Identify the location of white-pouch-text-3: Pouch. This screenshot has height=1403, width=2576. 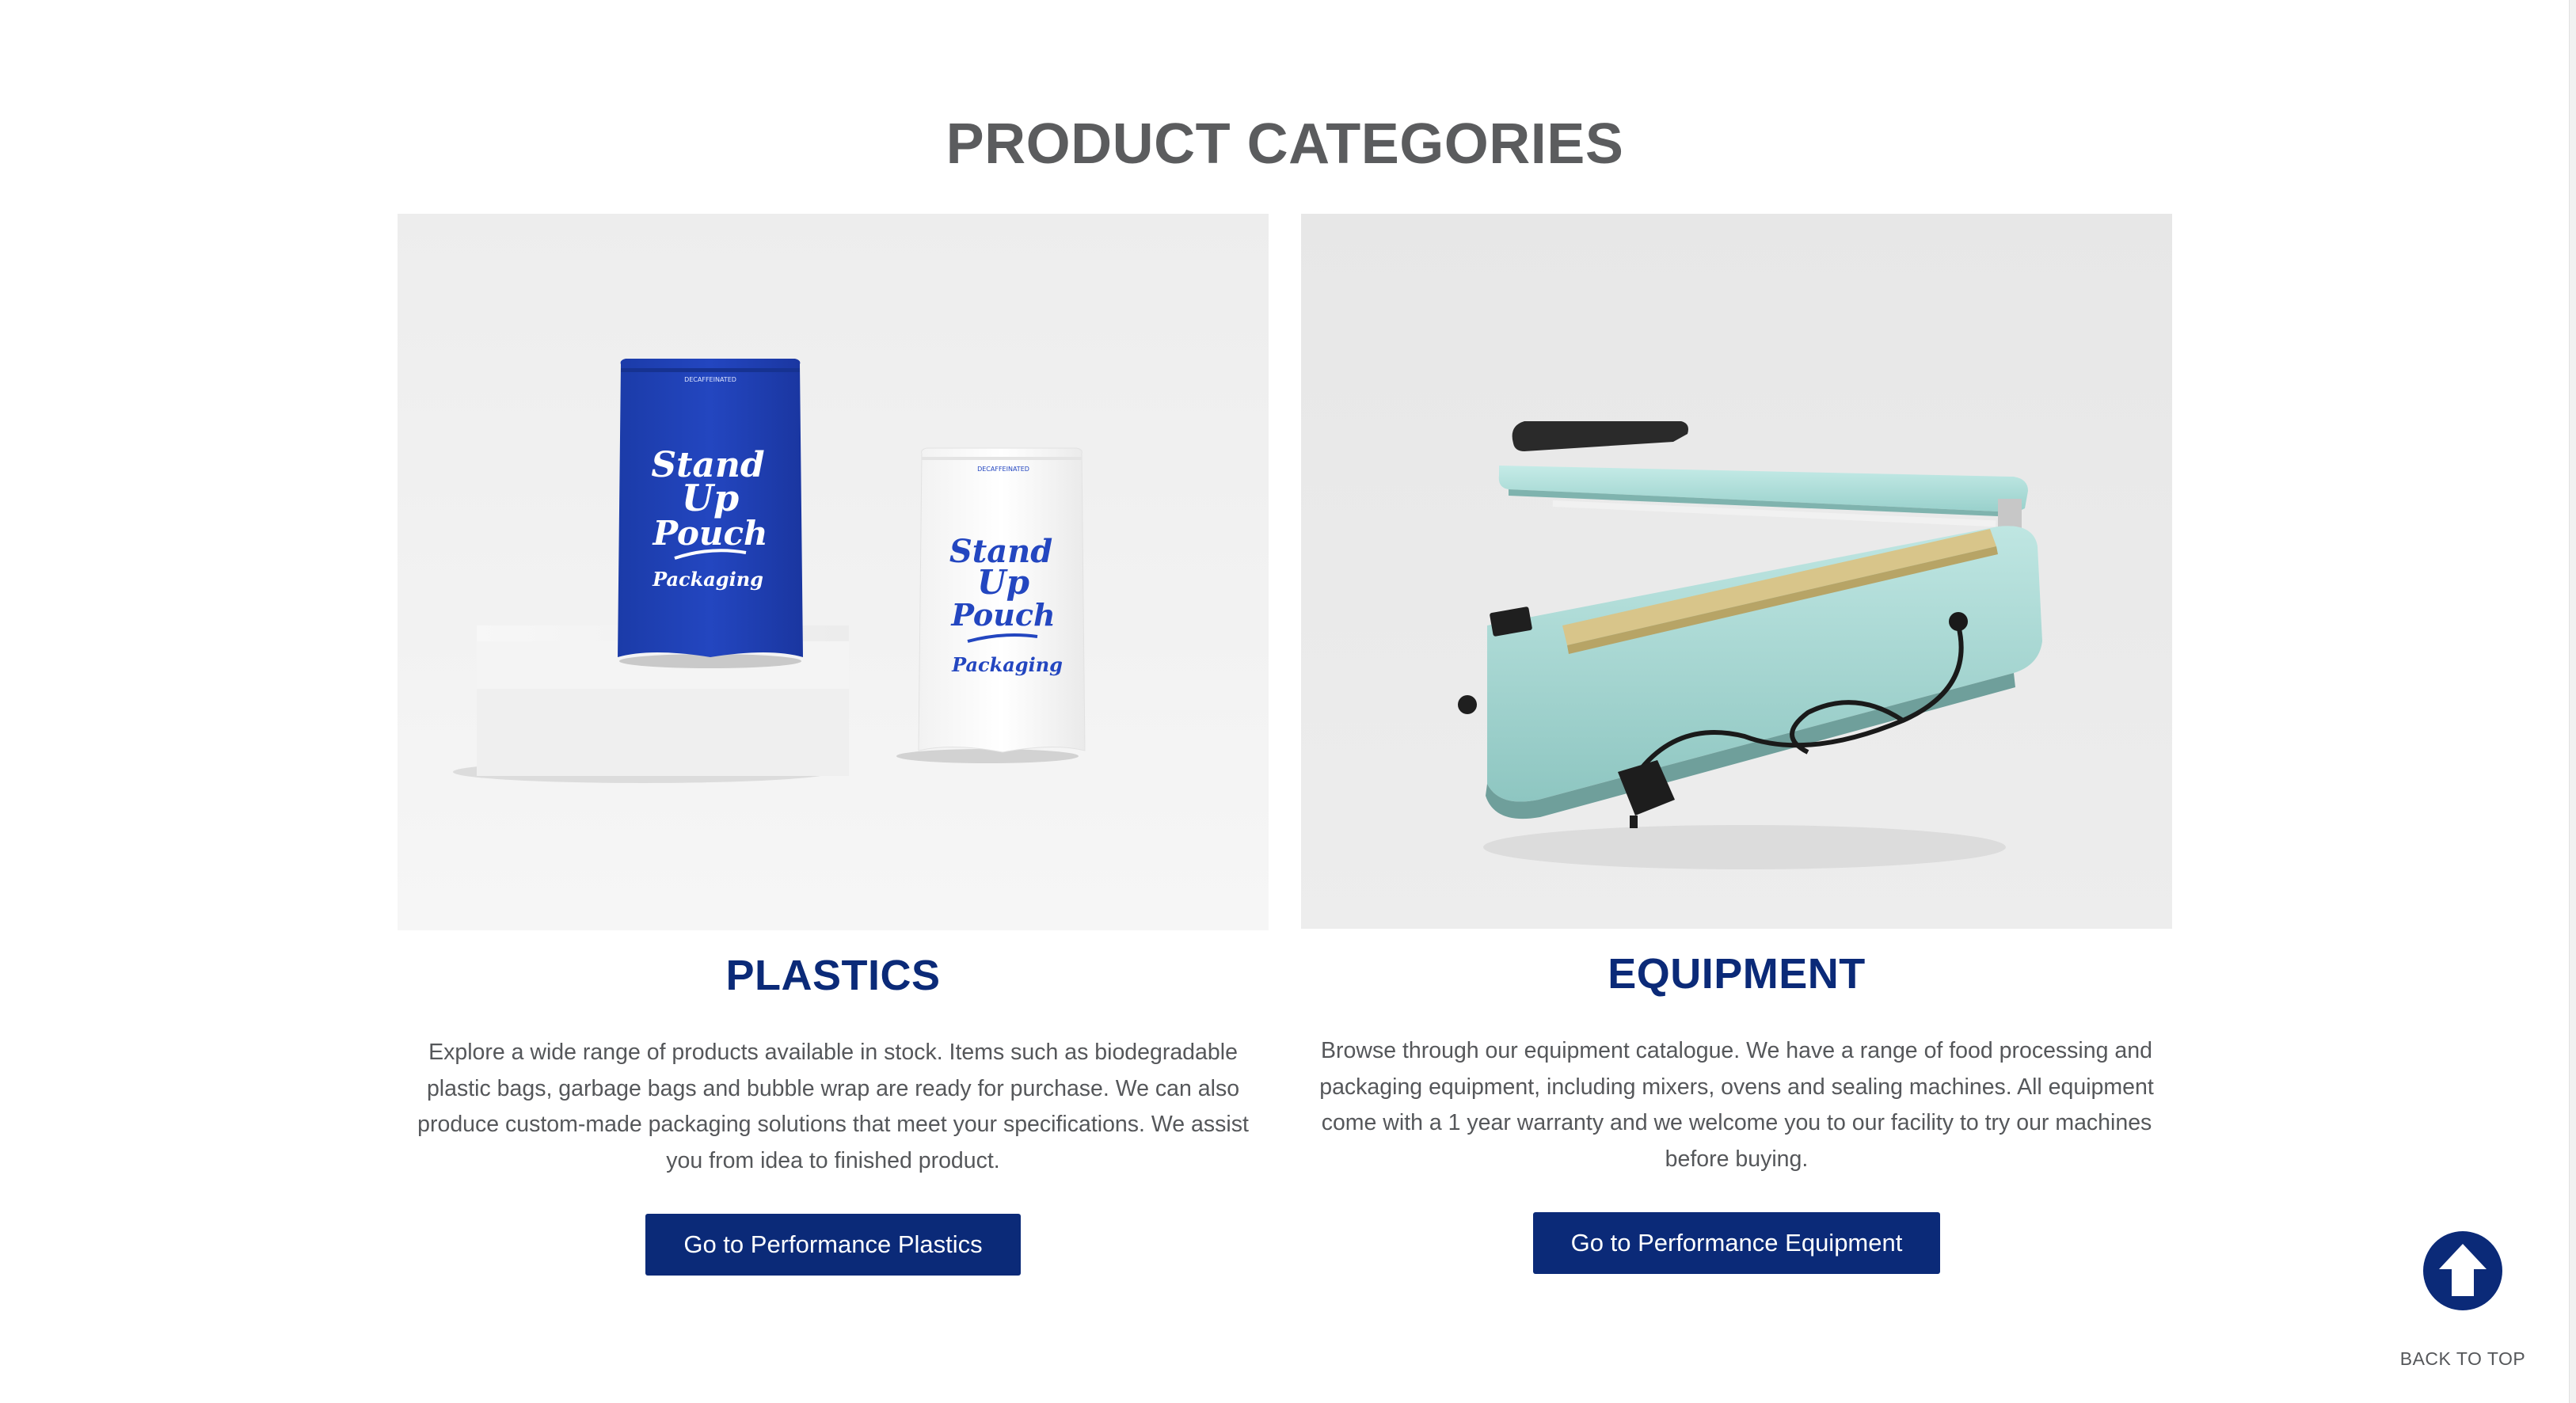
(1002, 615).